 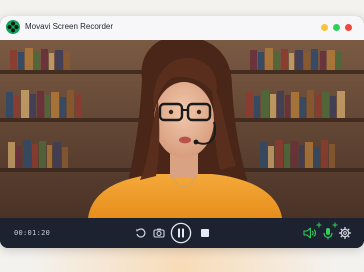 I want to click on maximize-button, so click(x=336, y=27).